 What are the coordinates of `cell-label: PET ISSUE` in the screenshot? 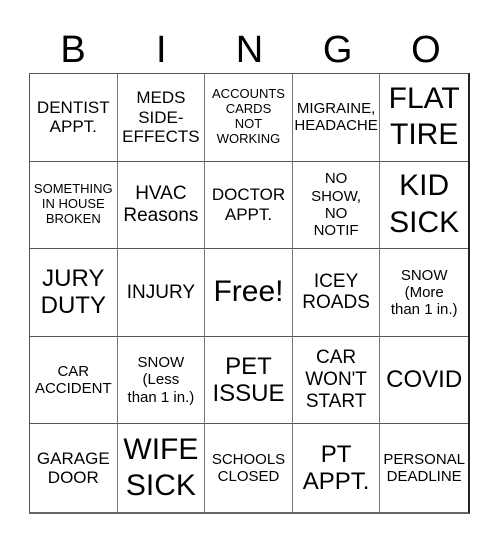 It's located at (248, 380).